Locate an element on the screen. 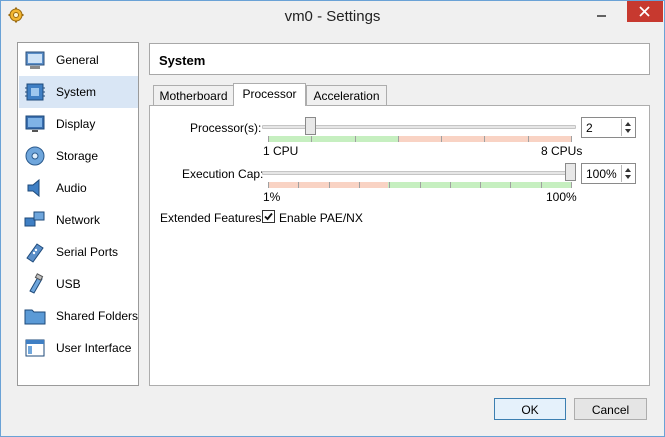 The height and width of the screenshot is (437, 665). sidebar-item-label: Serial Ports is located at coordinates (87, 252).